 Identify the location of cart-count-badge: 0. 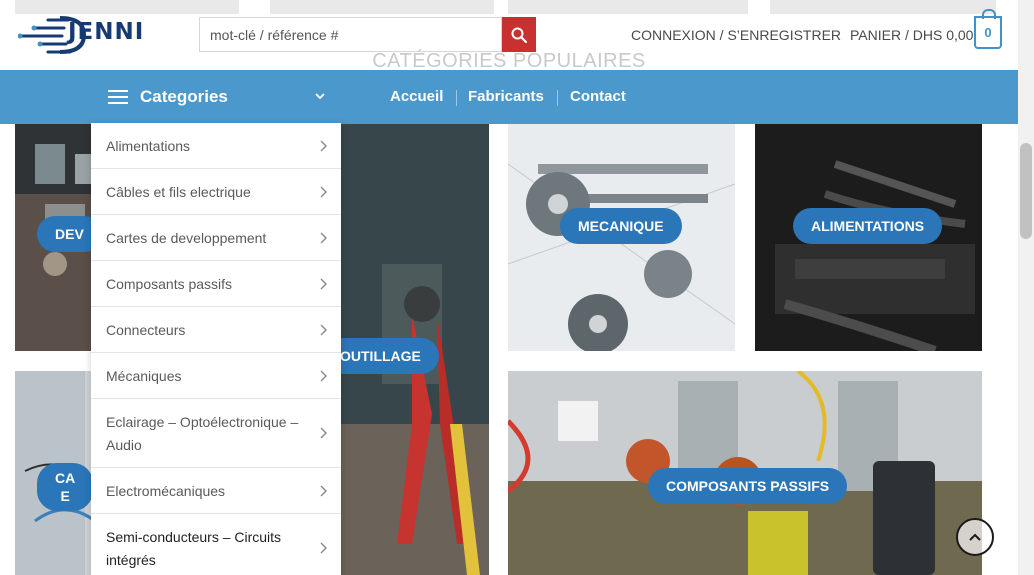
(988, 29).